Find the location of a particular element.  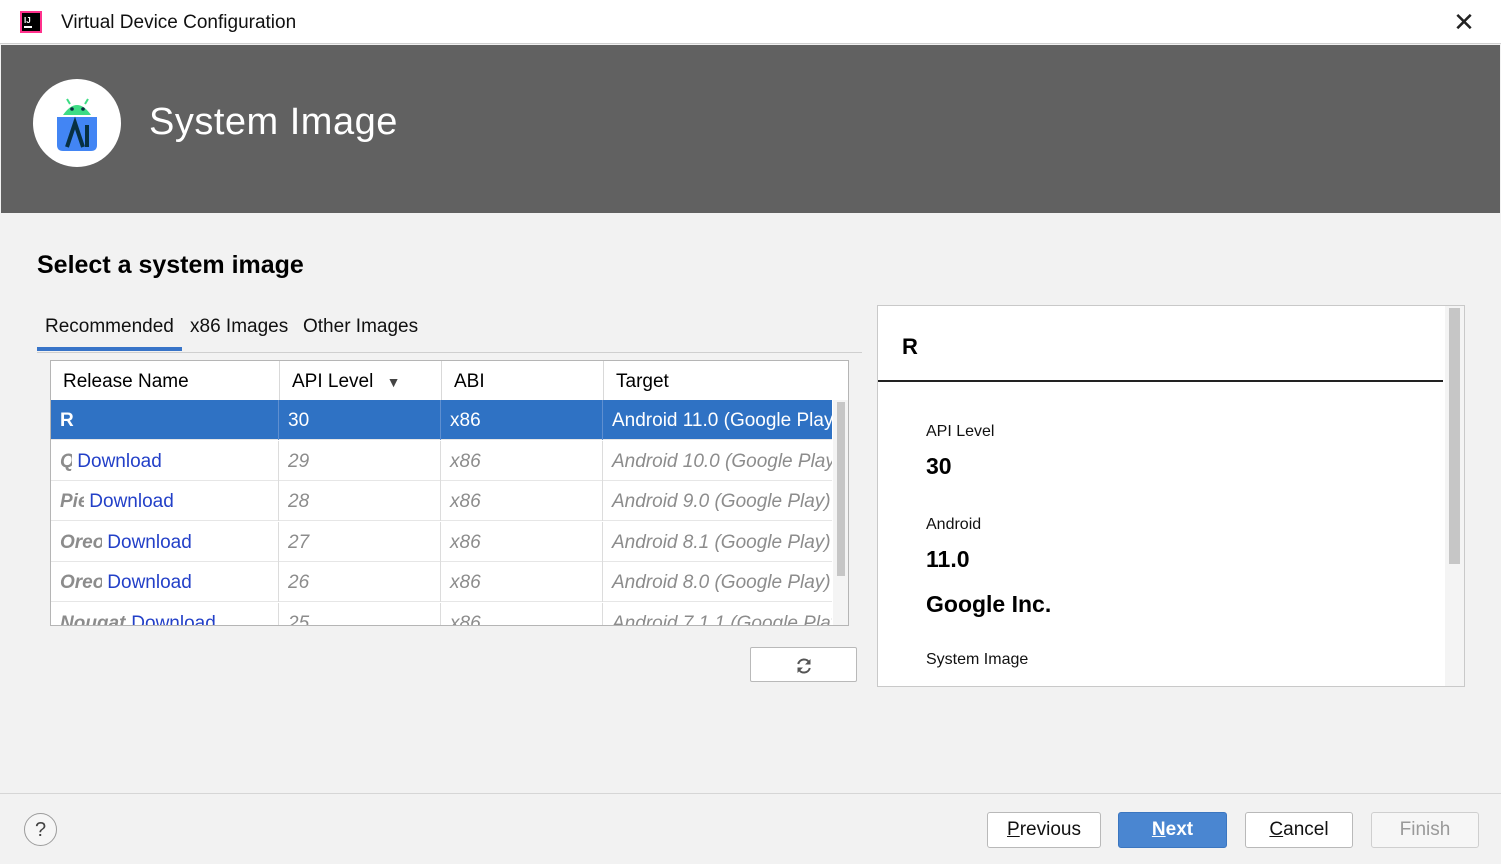

api-level-cell: 30 is located at coordinates (360, 420).